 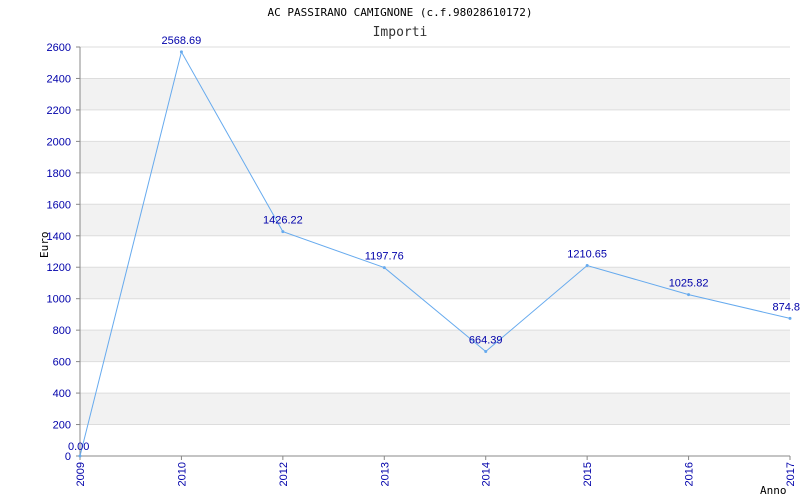 I want to click on x-tick-label: 2014, so click(x=487, y=474).